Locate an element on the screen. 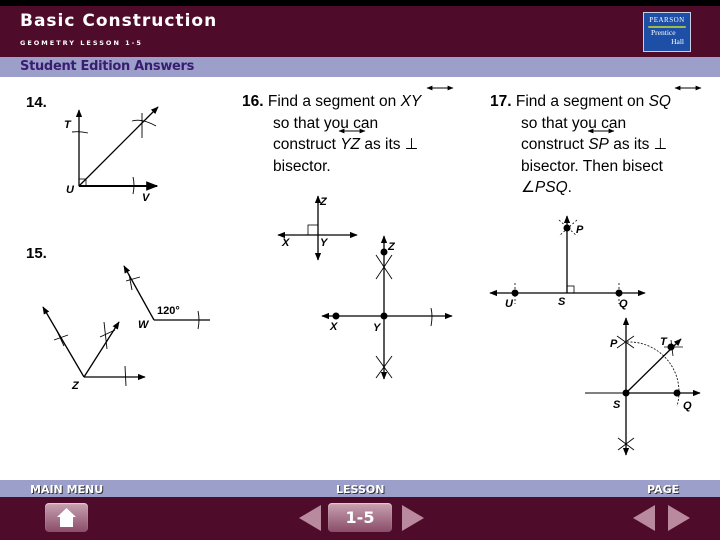  label-t: T is located at coordinates (68, 125).